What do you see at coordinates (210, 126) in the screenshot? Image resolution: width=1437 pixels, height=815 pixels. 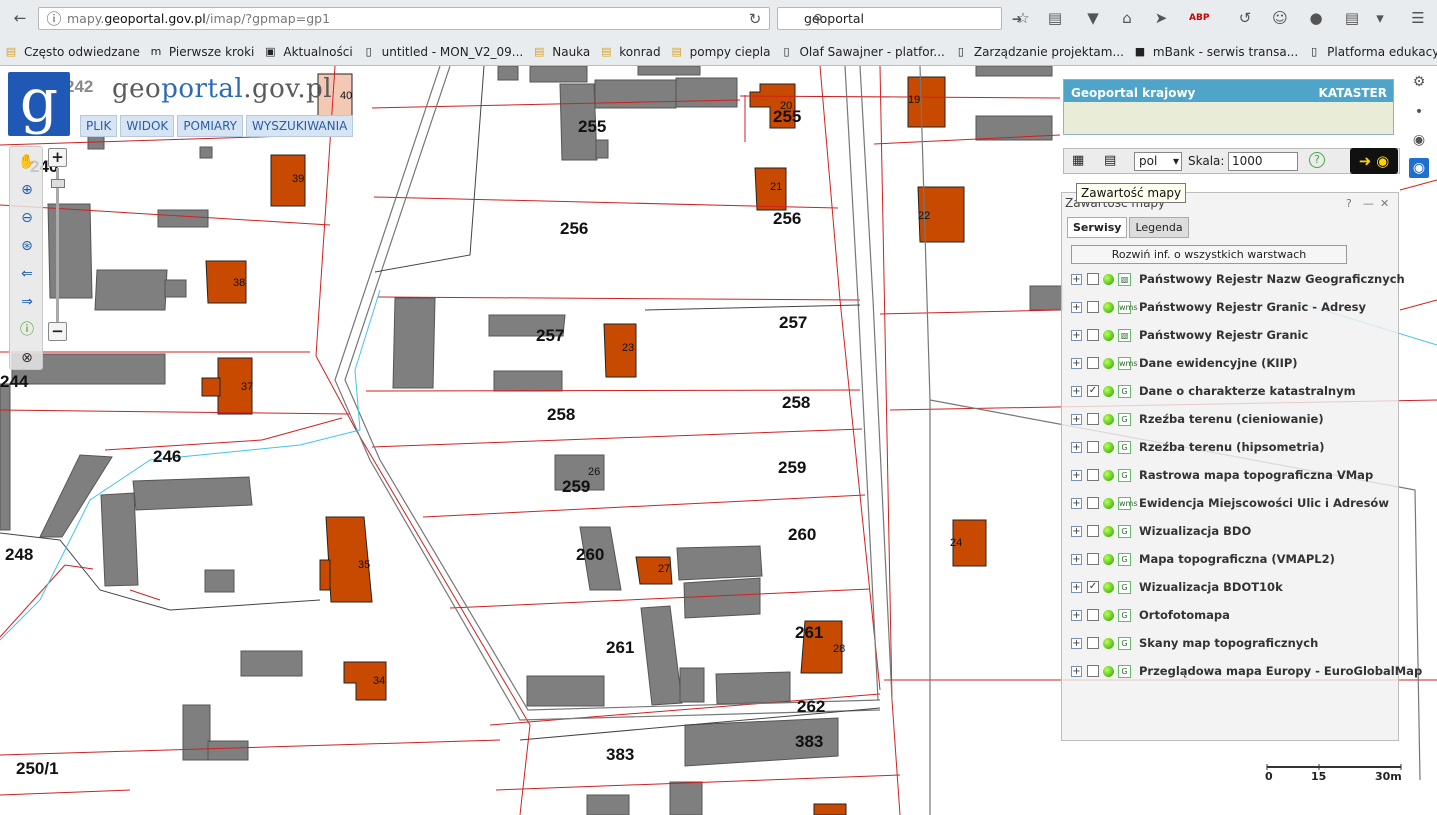 I see `menu-pomiary: POMIARY` at bounding box center [210, 126].